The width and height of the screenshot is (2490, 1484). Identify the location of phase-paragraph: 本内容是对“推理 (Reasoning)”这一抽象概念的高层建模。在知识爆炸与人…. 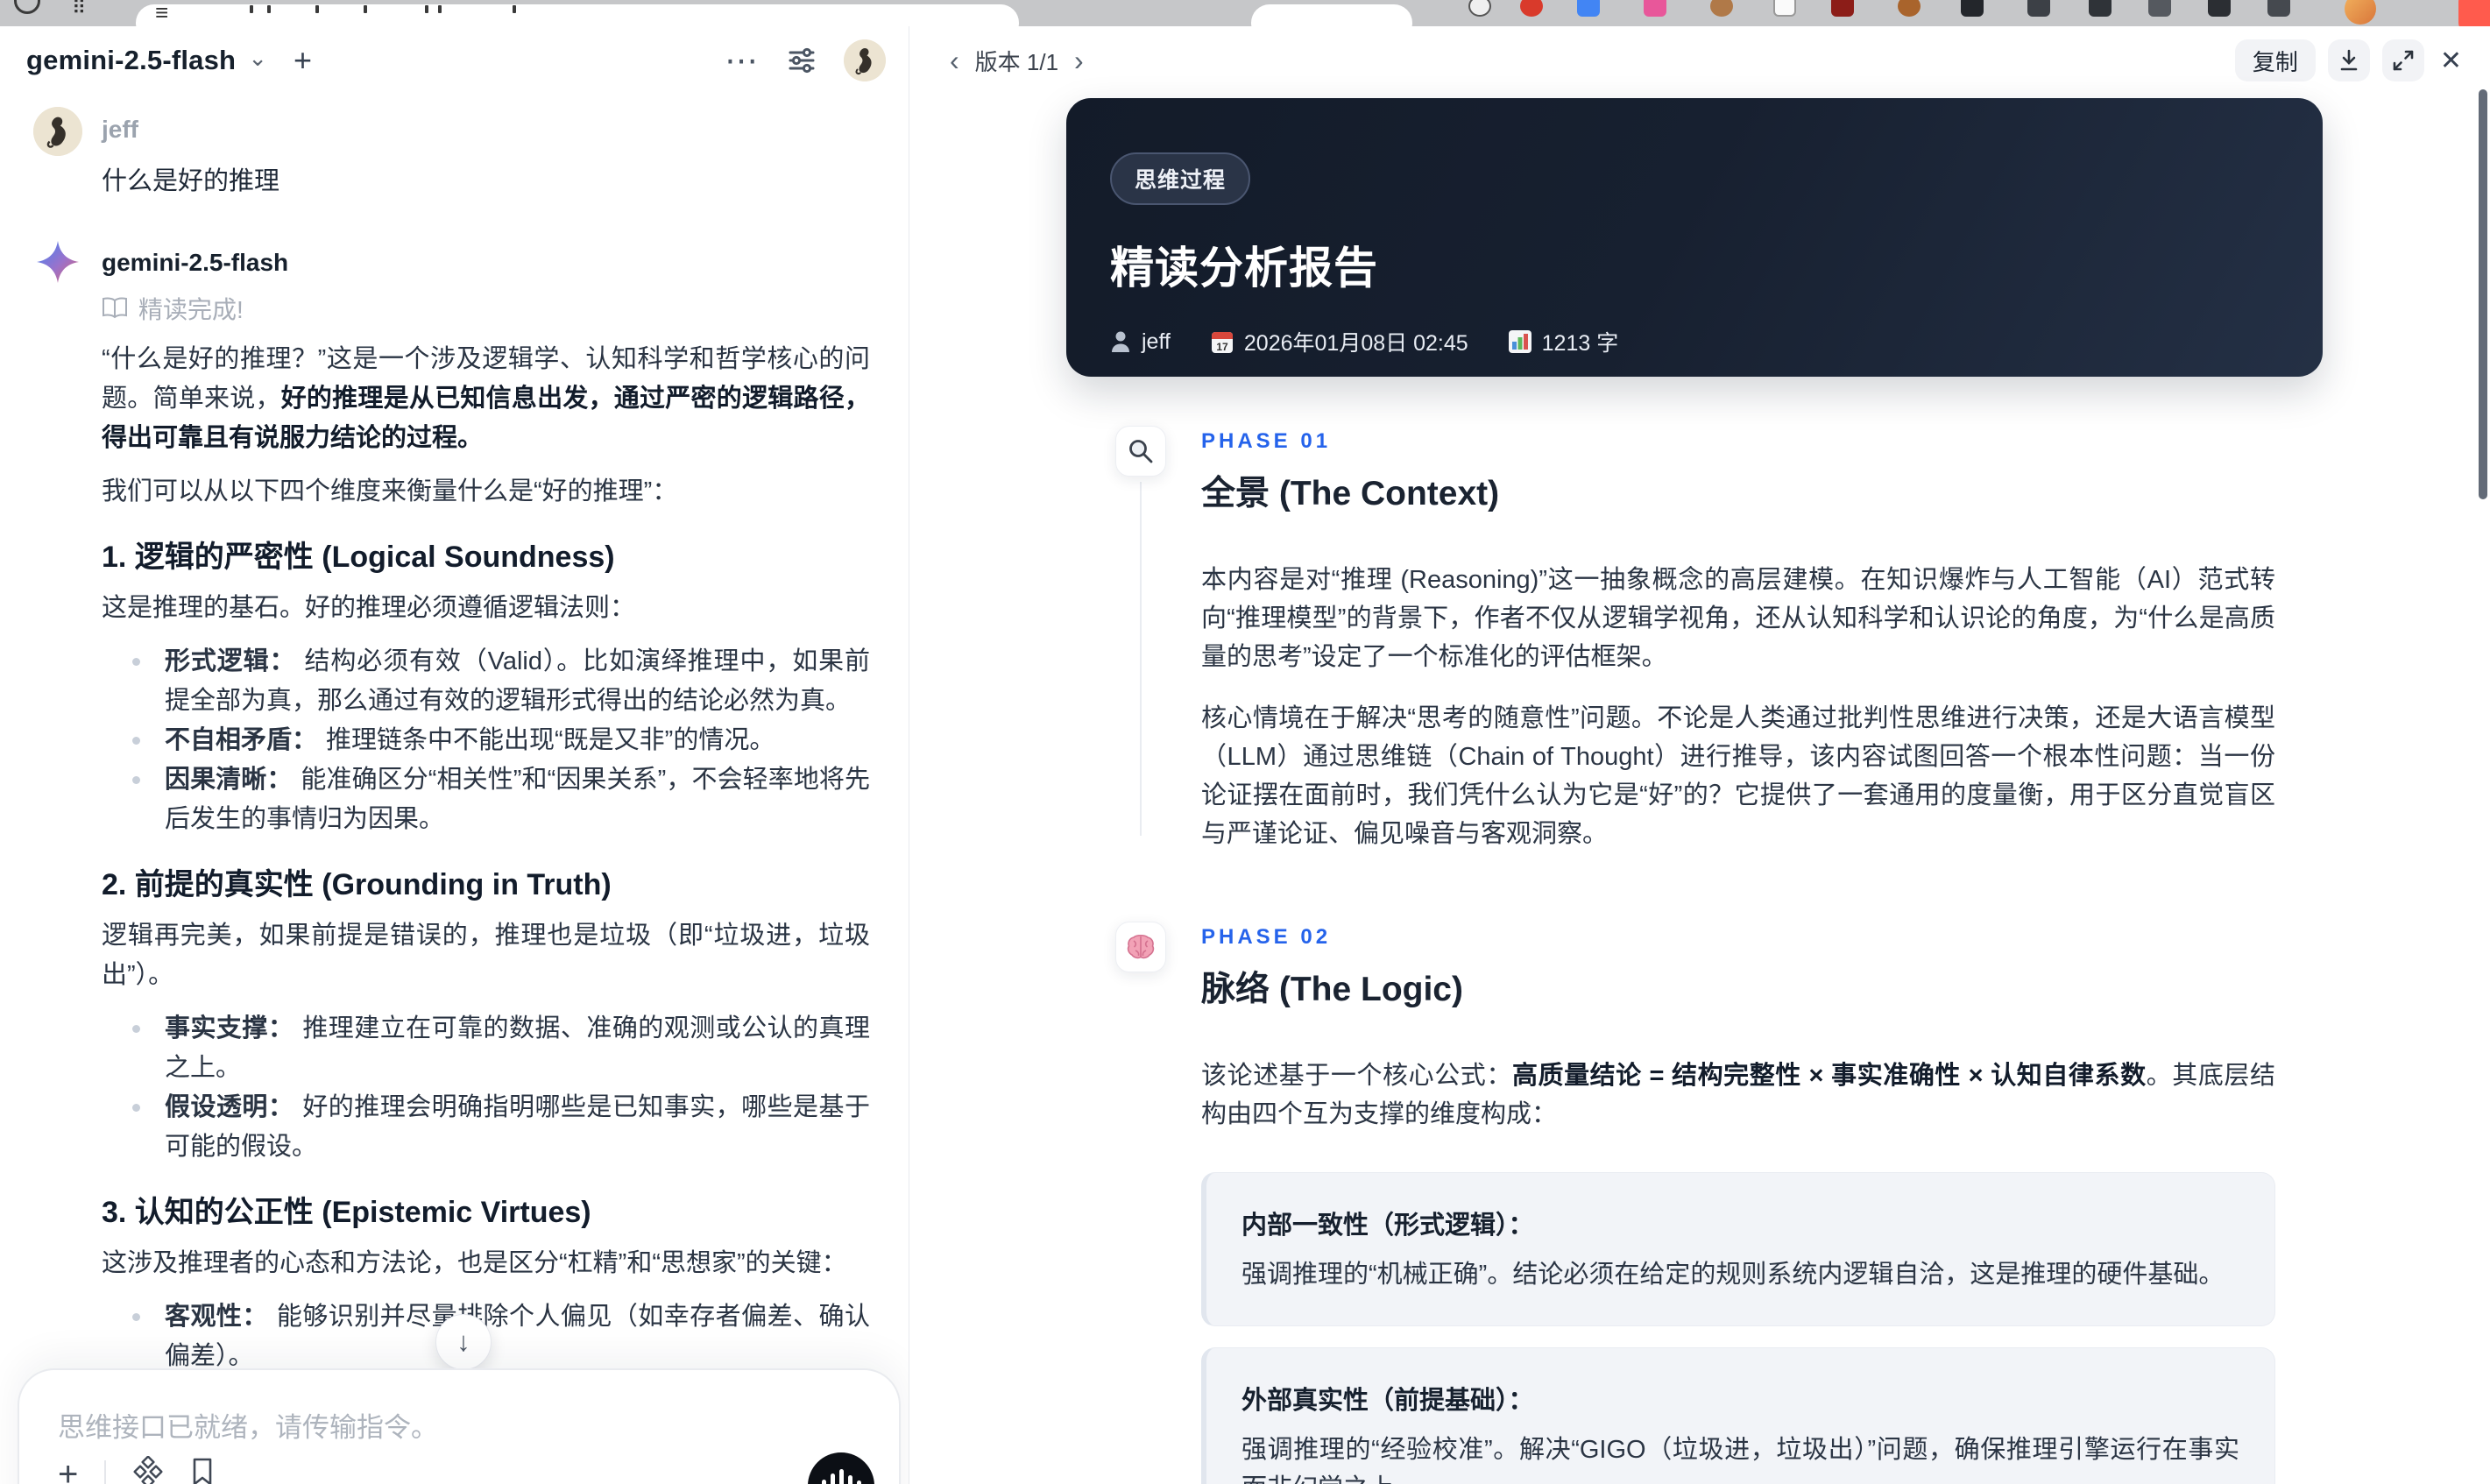
(1738, 618).